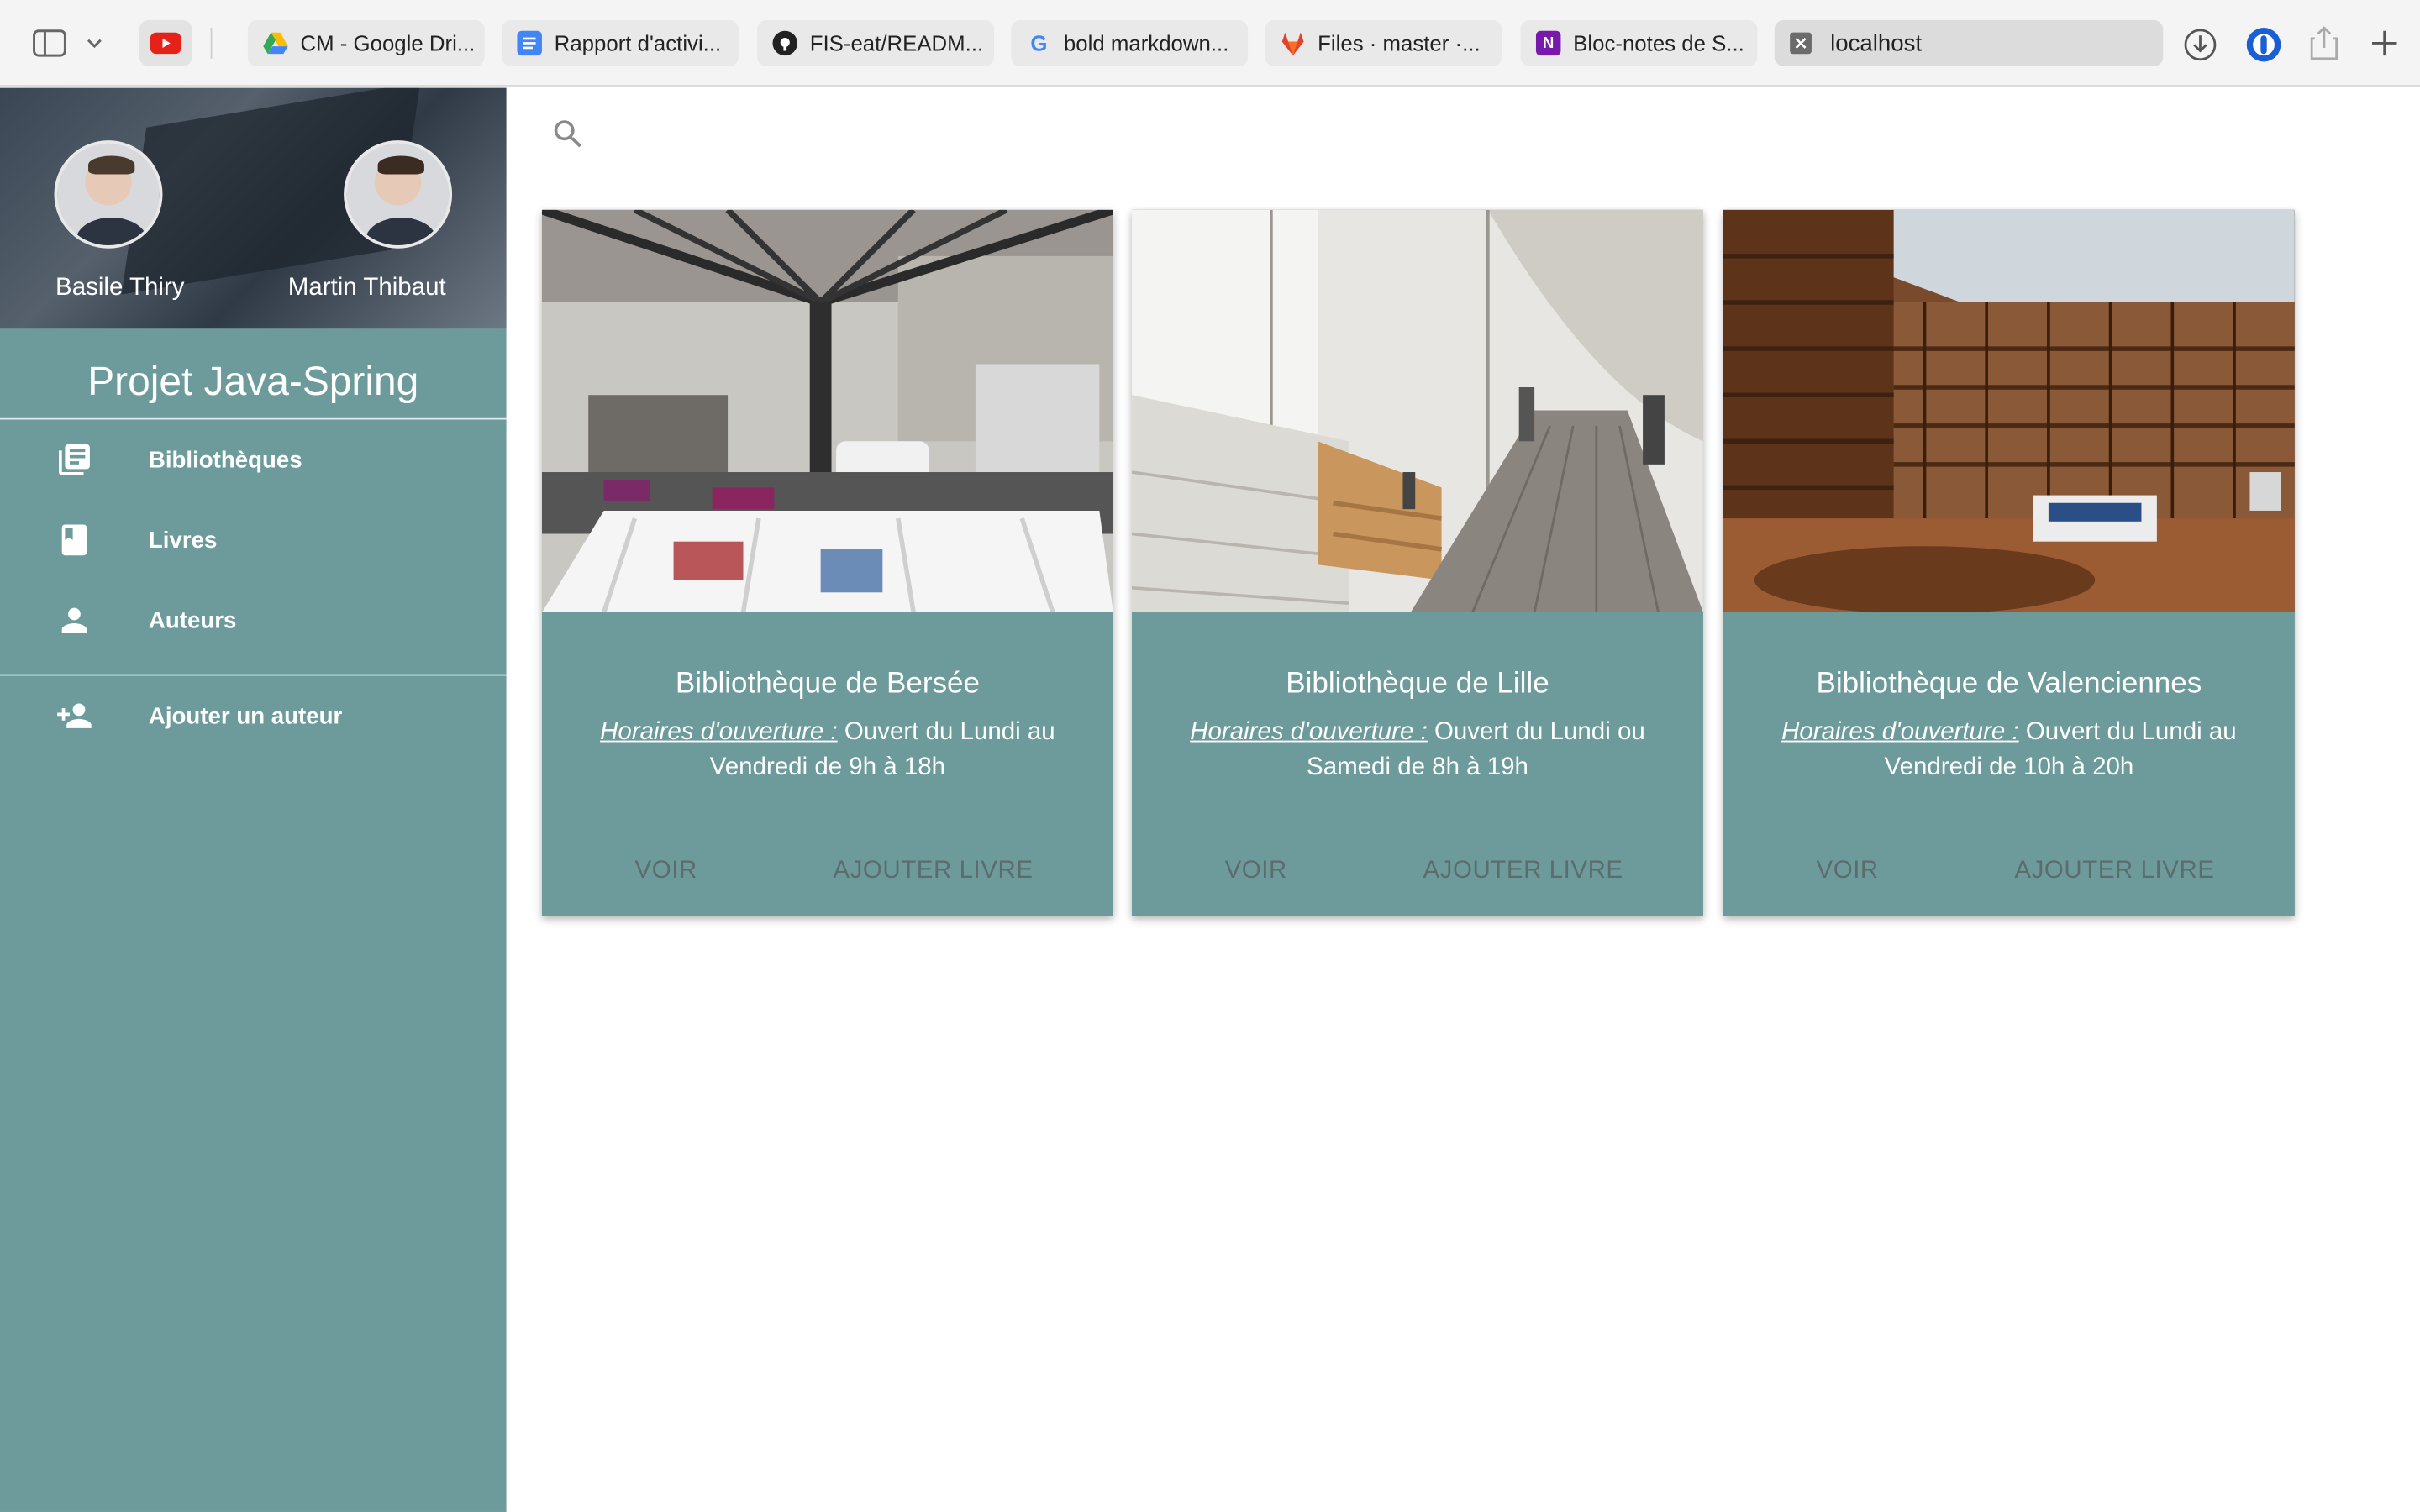  What do you see at coordinates (254, 208) in the screenshot?
I see `sidebar-header: Basile Thiry Martin Thibaut` at bounding box center [254, 208].